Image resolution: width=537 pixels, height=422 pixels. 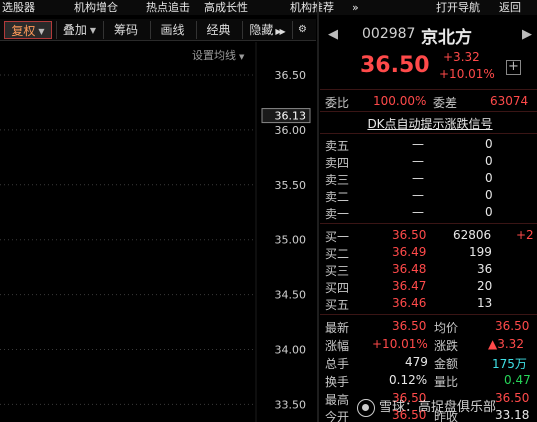 What do you see at coordinates (489, 178) in the screenshot?
I see `sell3-volume: 0` at bounding box center [489, 178].